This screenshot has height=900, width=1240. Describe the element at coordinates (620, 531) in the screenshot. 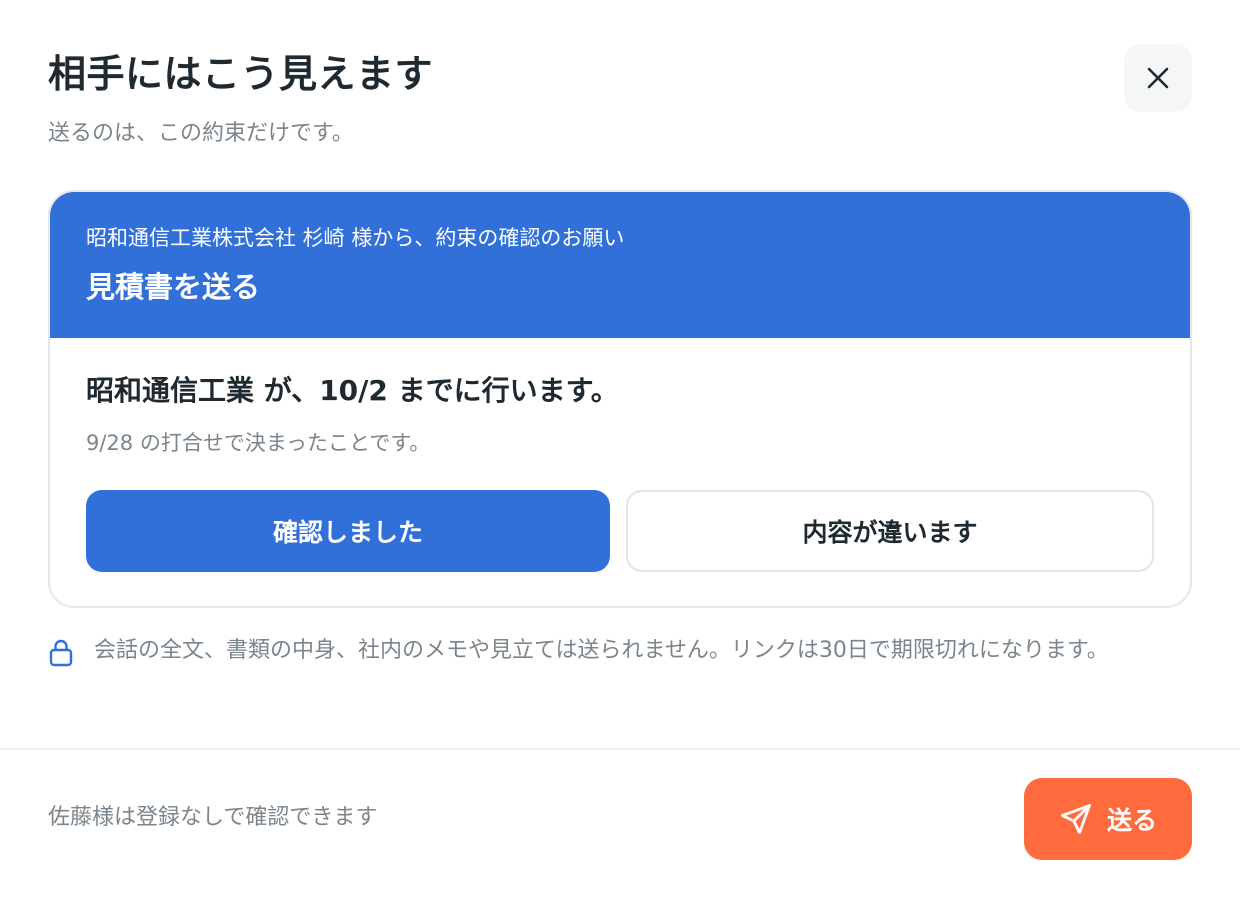

I see `card-actions: 確認しました 内容が違います` at that location.